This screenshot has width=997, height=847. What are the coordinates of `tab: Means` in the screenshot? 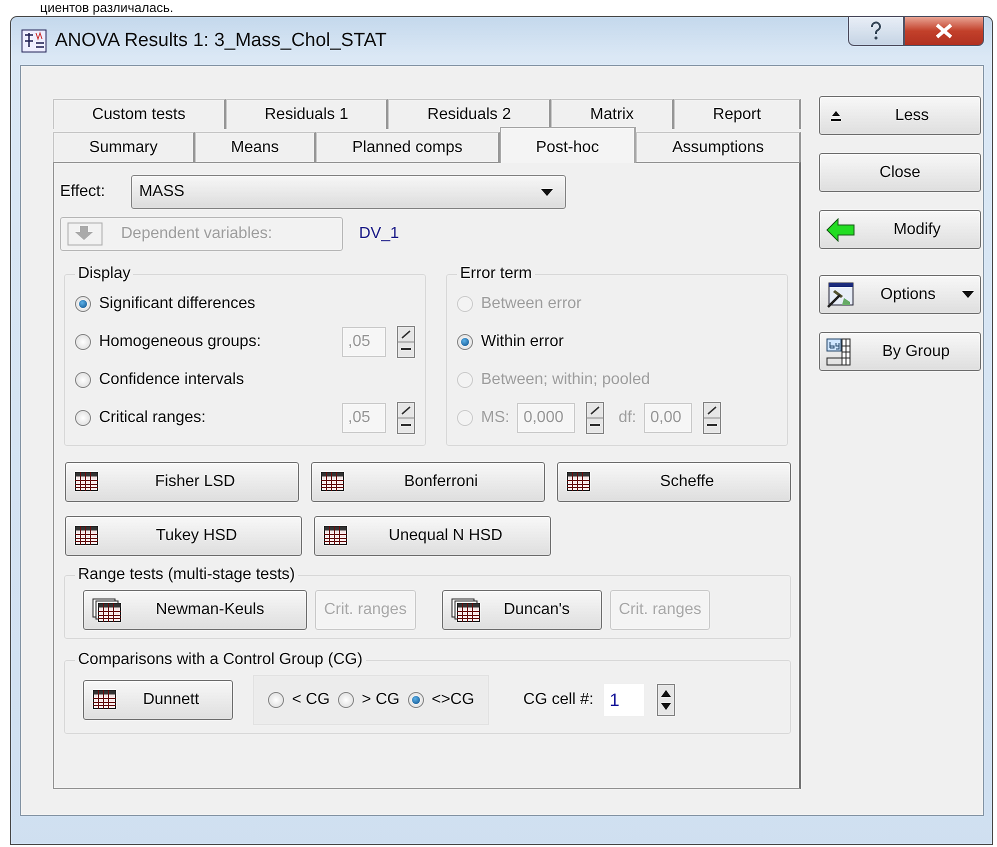 It's located at (255, 147).